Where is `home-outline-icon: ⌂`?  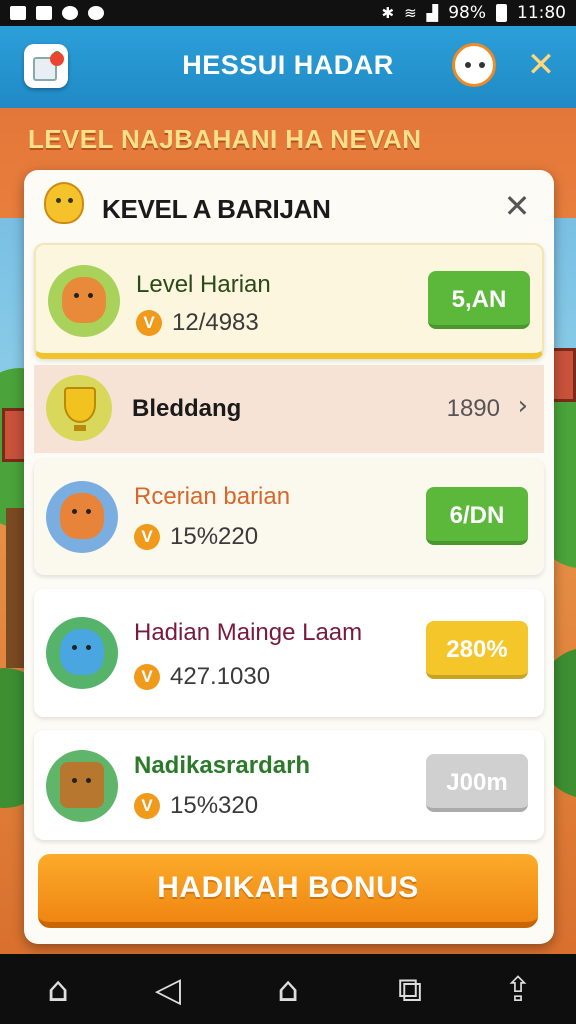
home-outline-icon: ⌂ is located at coordinates (288, 990).